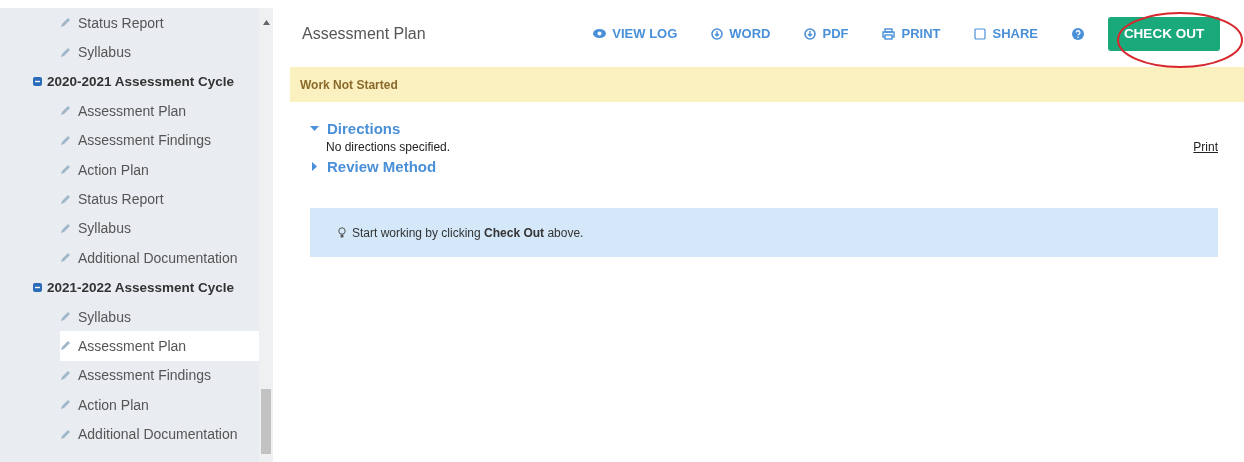  I want to click on printer-icon, so click(889, 33).